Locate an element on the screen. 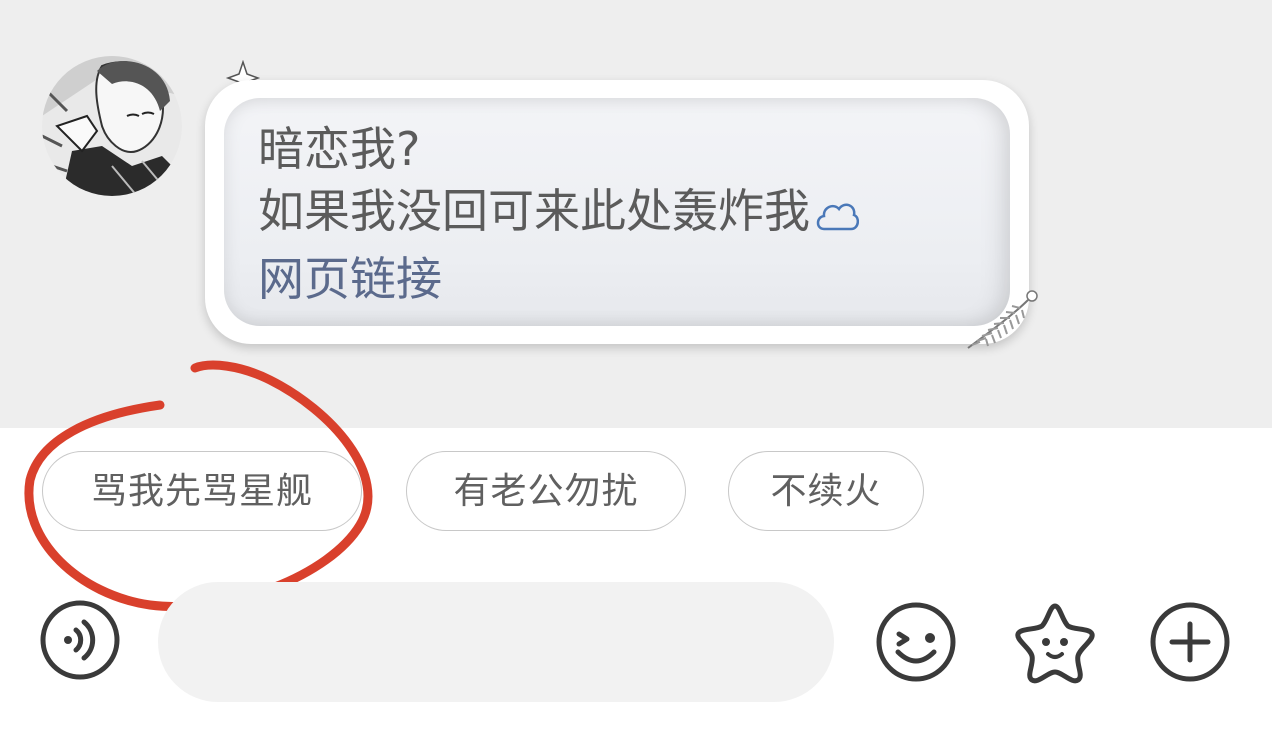 This screenshot has width=1272, height=730. web-link: 网页链接 is located at coordinates (559, 279).